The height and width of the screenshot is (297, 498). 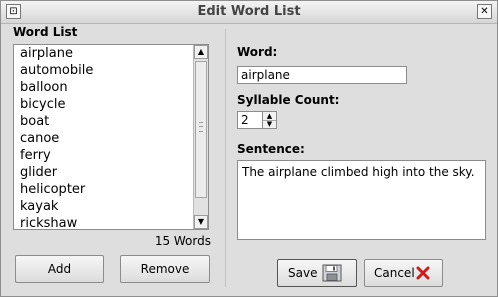 I want to click on scrollbar-thumb, so click(x=201, y=129).